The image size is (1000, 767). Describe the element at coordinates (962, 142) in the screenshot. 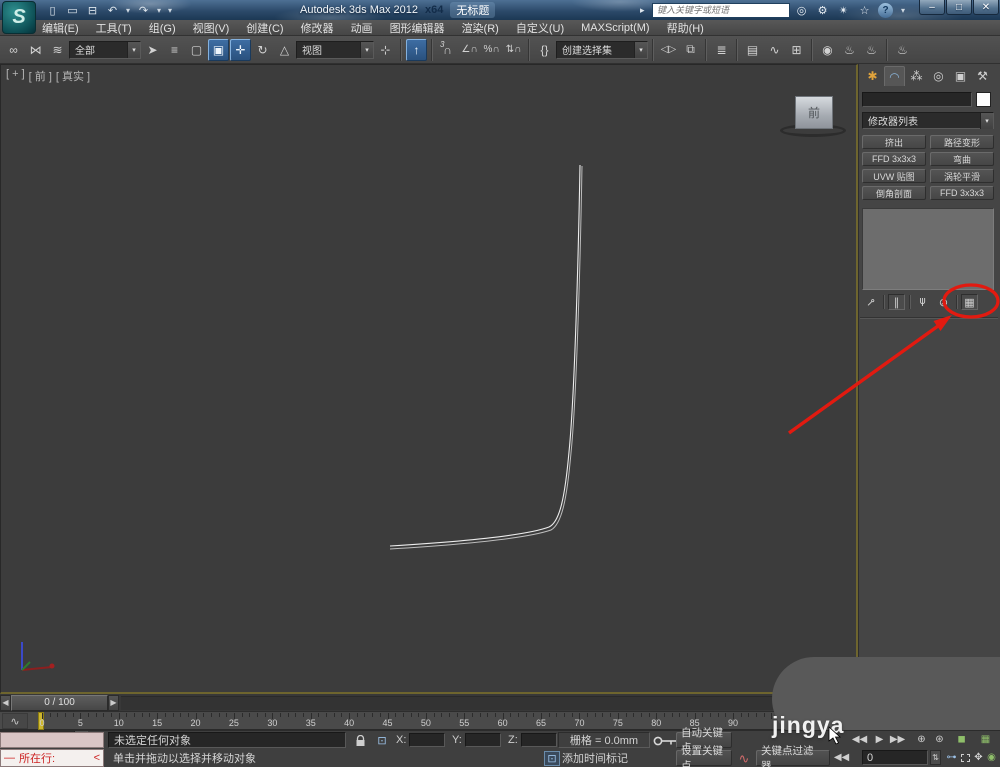

I see `modifier-button-path-deform: 路径变形` at that location.